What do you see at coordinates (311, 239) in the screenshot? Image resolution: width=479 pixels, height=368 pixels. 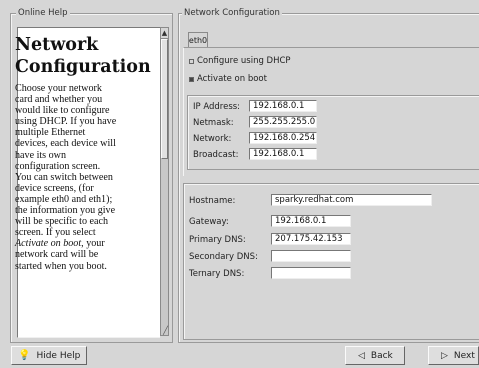 I see `primary-dns-field: 207.175.42.153` at bounding box center [311, 239].